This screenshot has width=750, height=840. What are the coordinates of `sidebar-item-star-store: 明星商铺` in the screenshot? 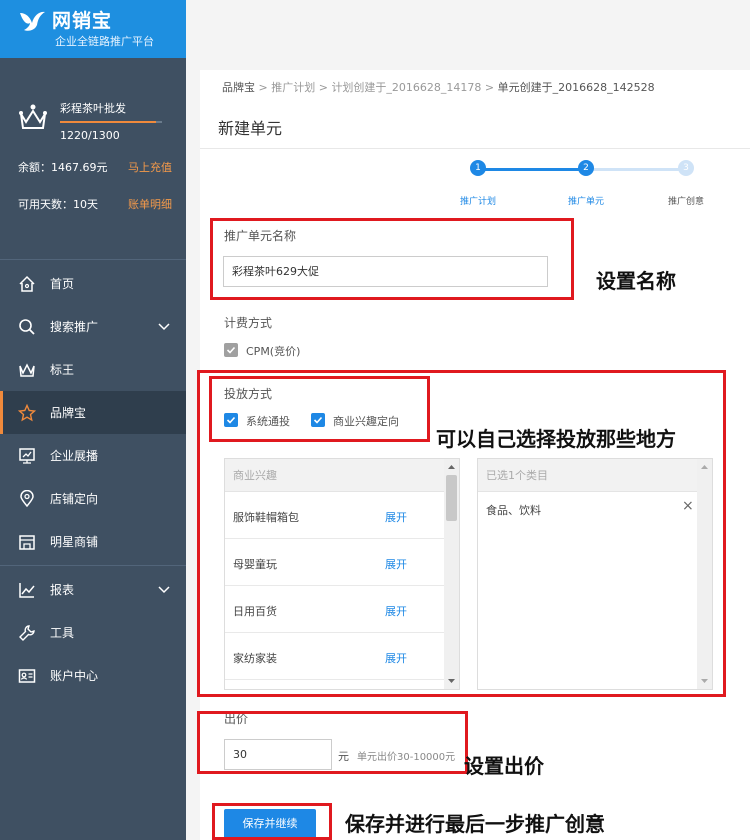 It's located at (93, 541).